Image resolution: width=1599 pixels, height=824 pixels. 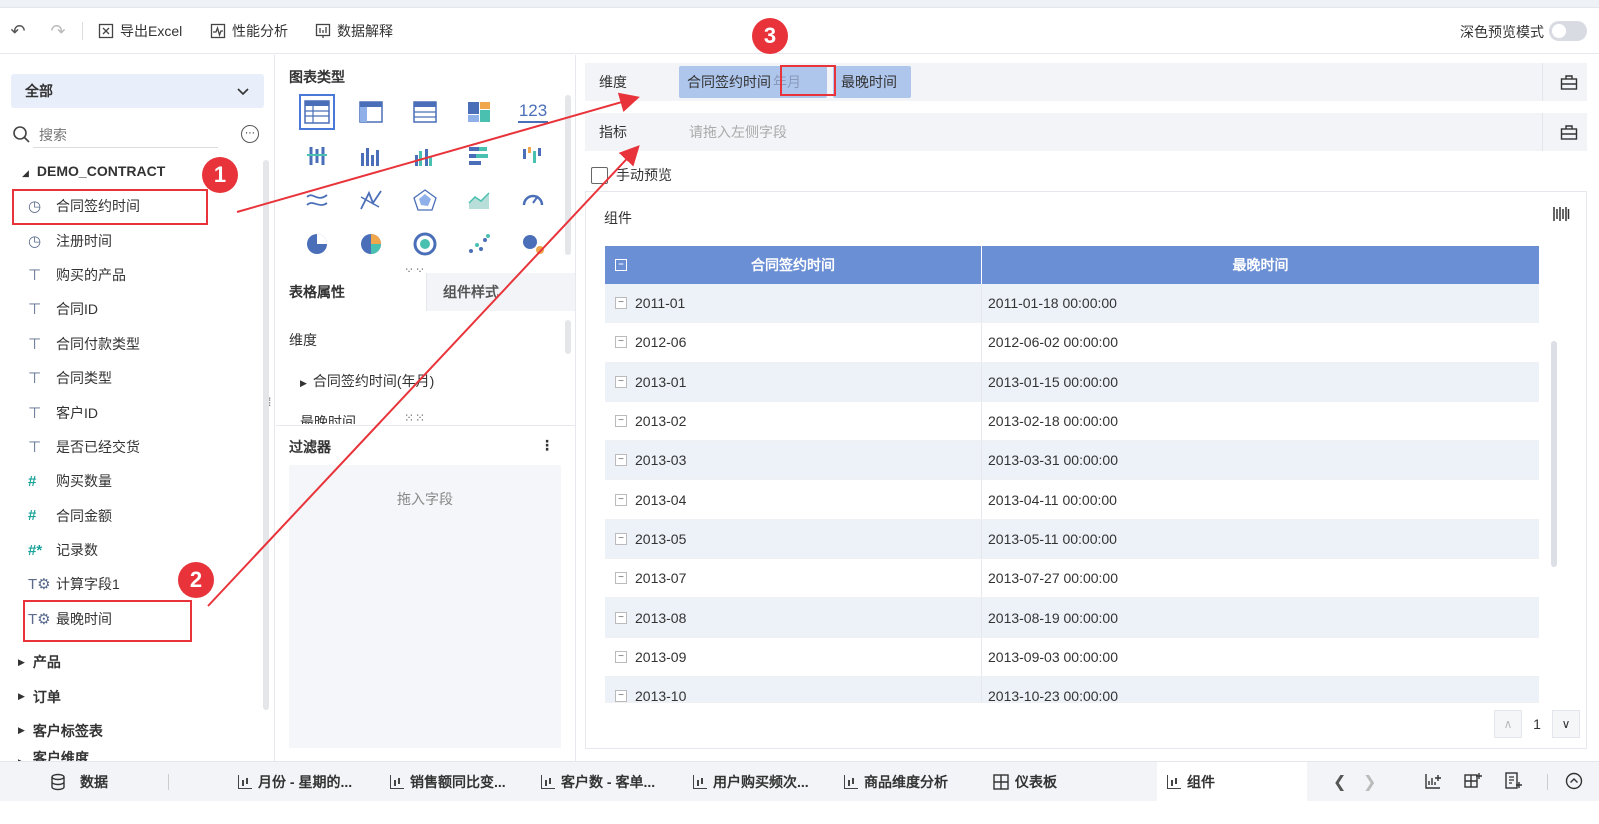 What do you see at coordinates (140, 662) in the screenshot?
I see `group-node: ▶ 产品` at bounding box center [140, 662].